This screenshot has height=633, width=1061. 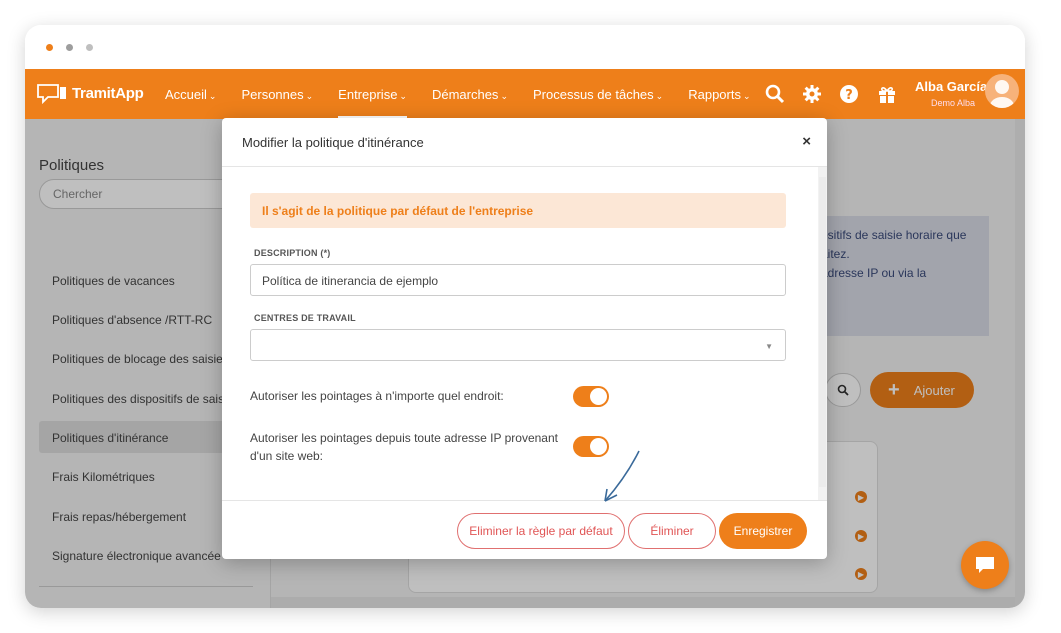 I want to click on window-dot-minimize, so click(x=69, y=47).